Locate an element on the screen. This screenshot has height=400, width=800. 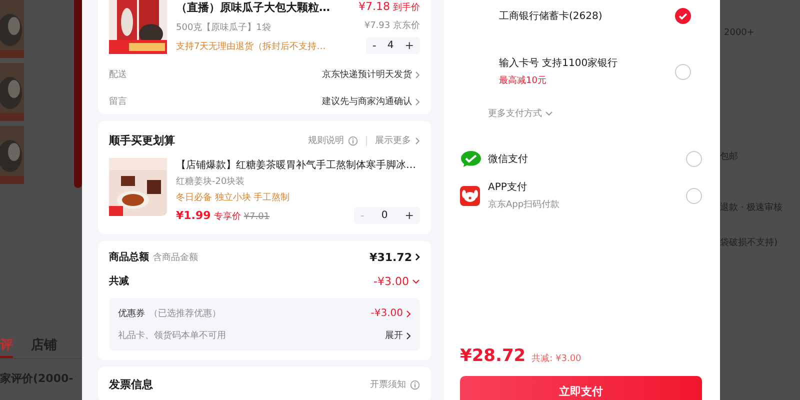
total-hint: 含商品金额 is located at coordinates (175, 258).